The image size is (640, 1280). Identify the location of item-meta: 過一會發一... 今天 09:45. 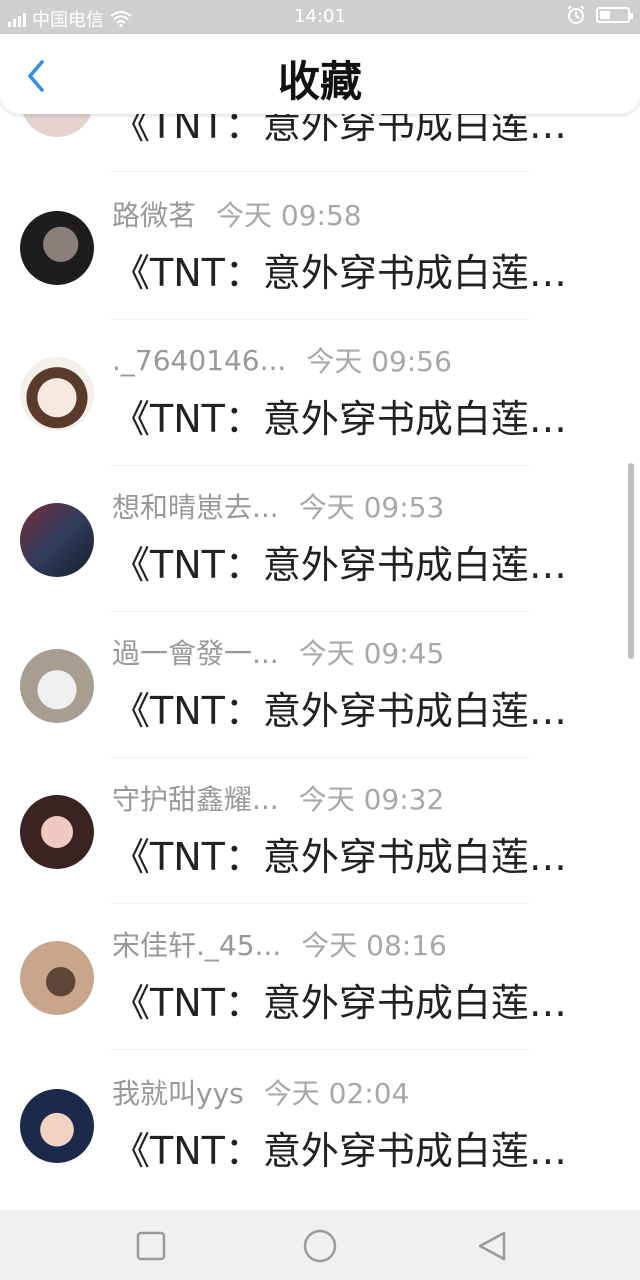
(278, 652).